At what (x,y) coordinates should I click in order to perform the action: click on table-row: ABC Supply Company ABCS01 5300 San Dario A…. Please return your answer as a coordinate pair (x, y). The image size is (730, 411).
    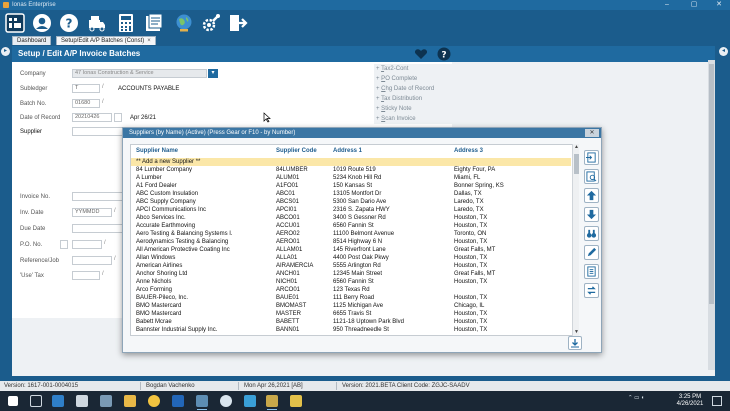
    Looking at the image, I should click on (351, 202).